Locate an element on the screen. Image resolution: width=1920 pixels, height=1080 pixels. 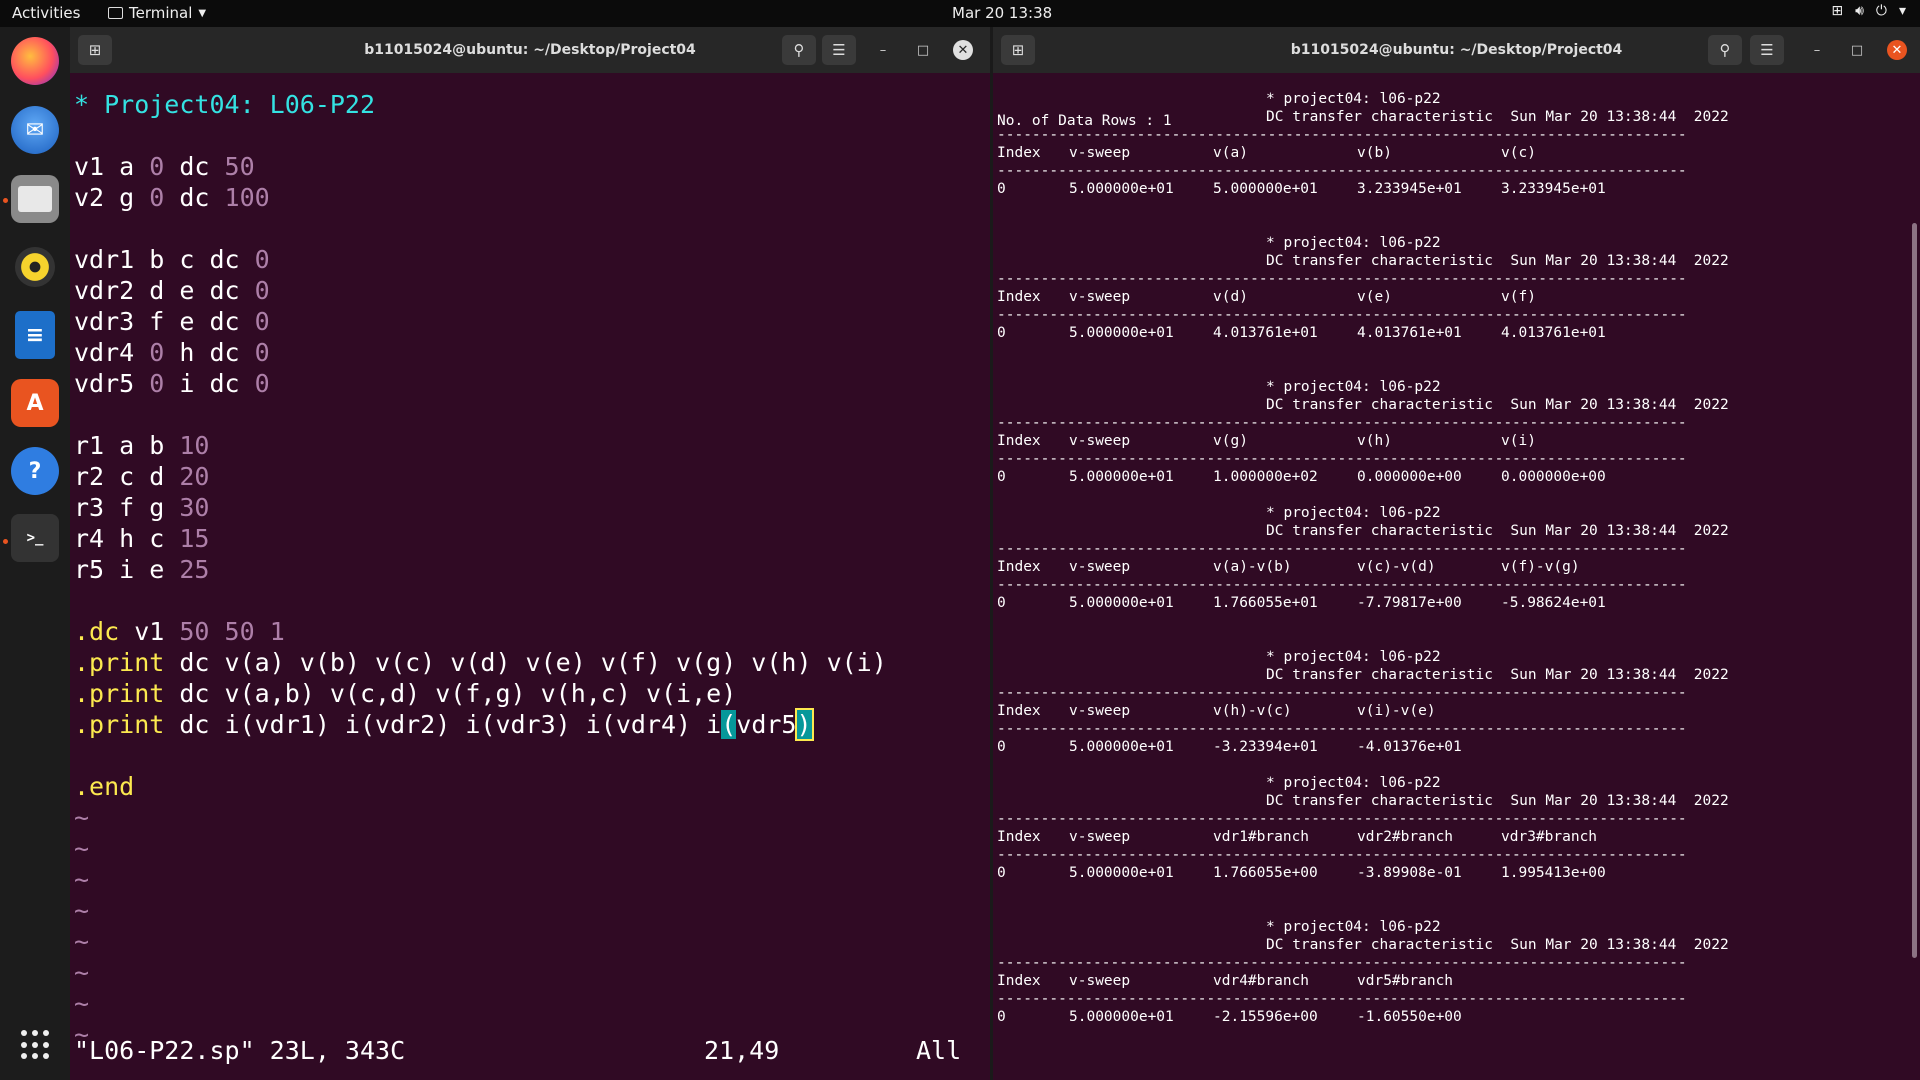
help-icon: ? is located at coordinates (35, 471).